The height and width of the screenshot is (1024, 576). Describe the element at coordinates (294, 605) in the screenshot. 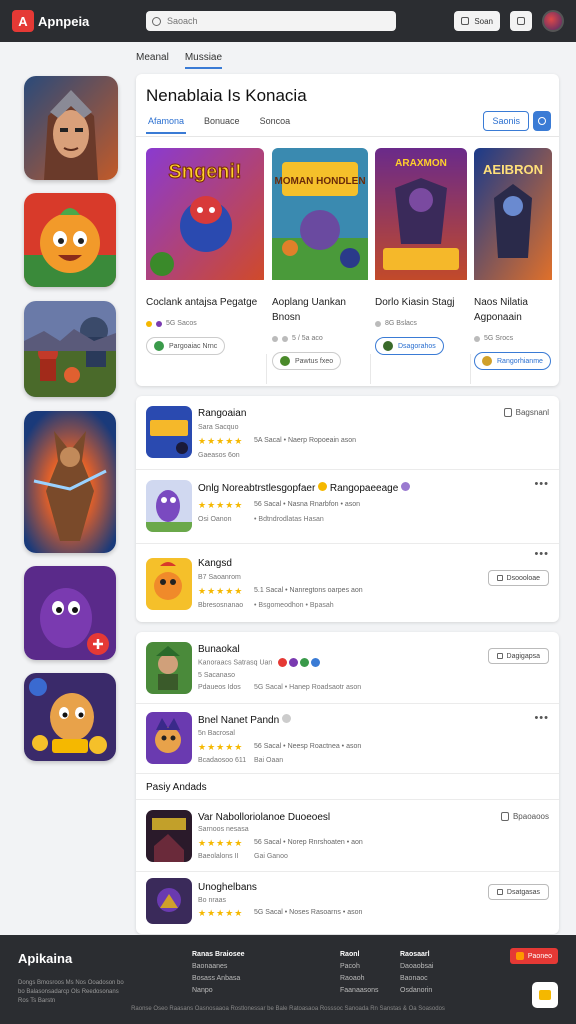

I see `game-detail-extra: • Bsgomeodhon • Bpasah` at that location.